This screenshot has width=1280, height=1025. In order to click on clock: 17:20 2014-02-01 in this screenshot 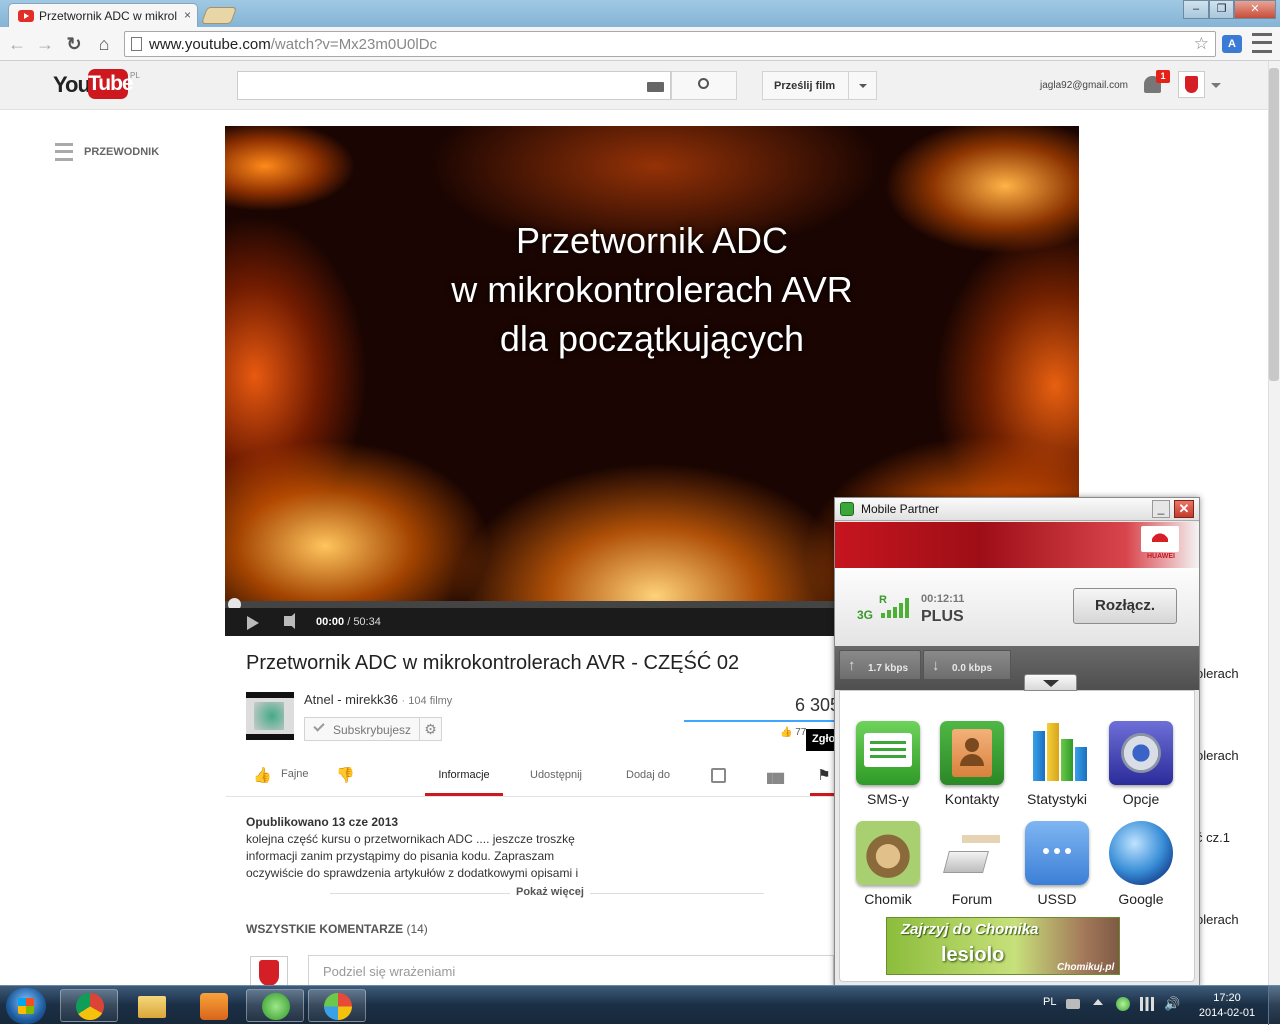, I will do `click(1227, 1006)`.